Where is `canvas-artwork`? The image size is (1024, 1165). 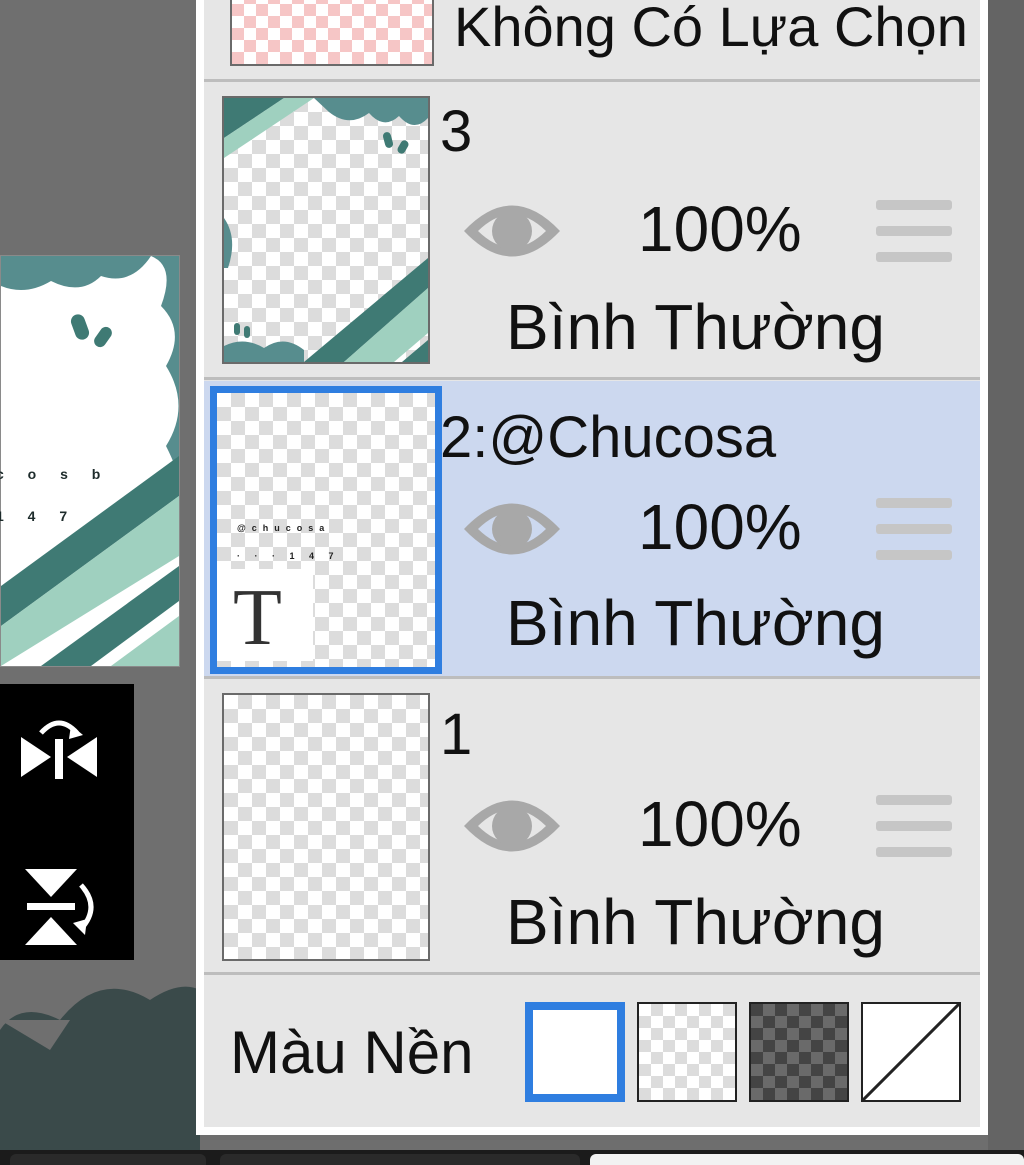 canvas-artwork is located at coordinates (90, 461).